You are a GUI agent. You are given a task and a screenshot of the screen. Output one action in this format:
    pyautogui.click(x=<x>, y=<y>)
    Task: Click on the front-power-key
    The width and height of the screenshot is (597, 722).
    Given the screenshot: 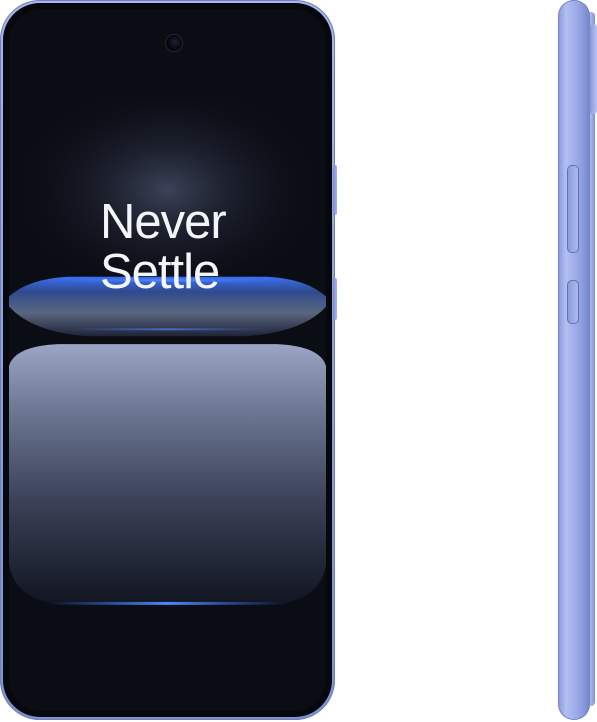 What is the action you would take?
    pyautogui.click(x=335, y=299)
    